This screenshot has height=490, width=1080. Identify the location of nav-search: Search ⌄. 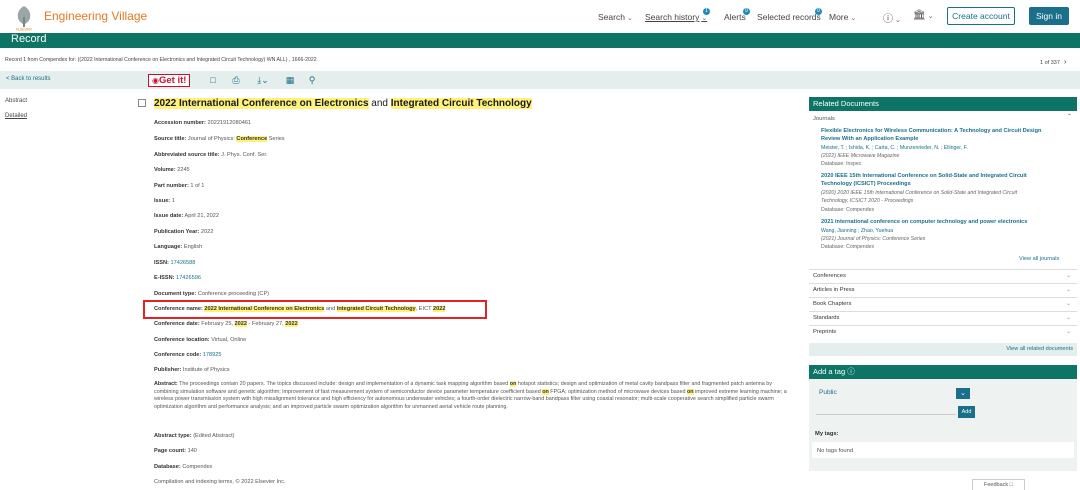
(615, 17).